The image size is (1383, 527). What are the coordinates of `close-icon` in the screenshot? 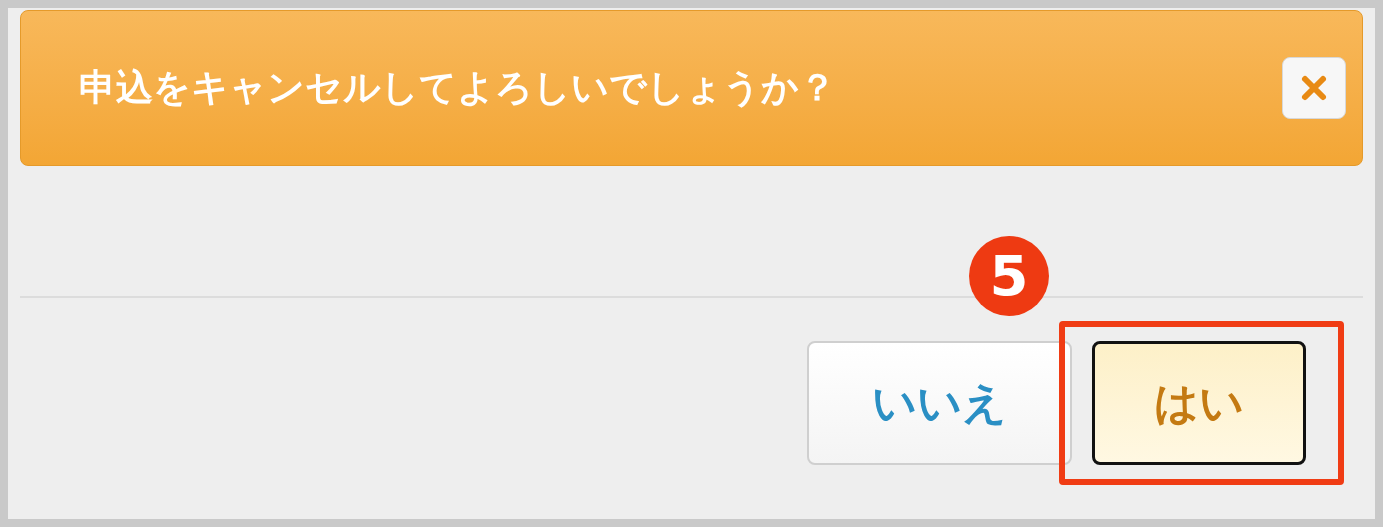 It's located at (1314, 88).